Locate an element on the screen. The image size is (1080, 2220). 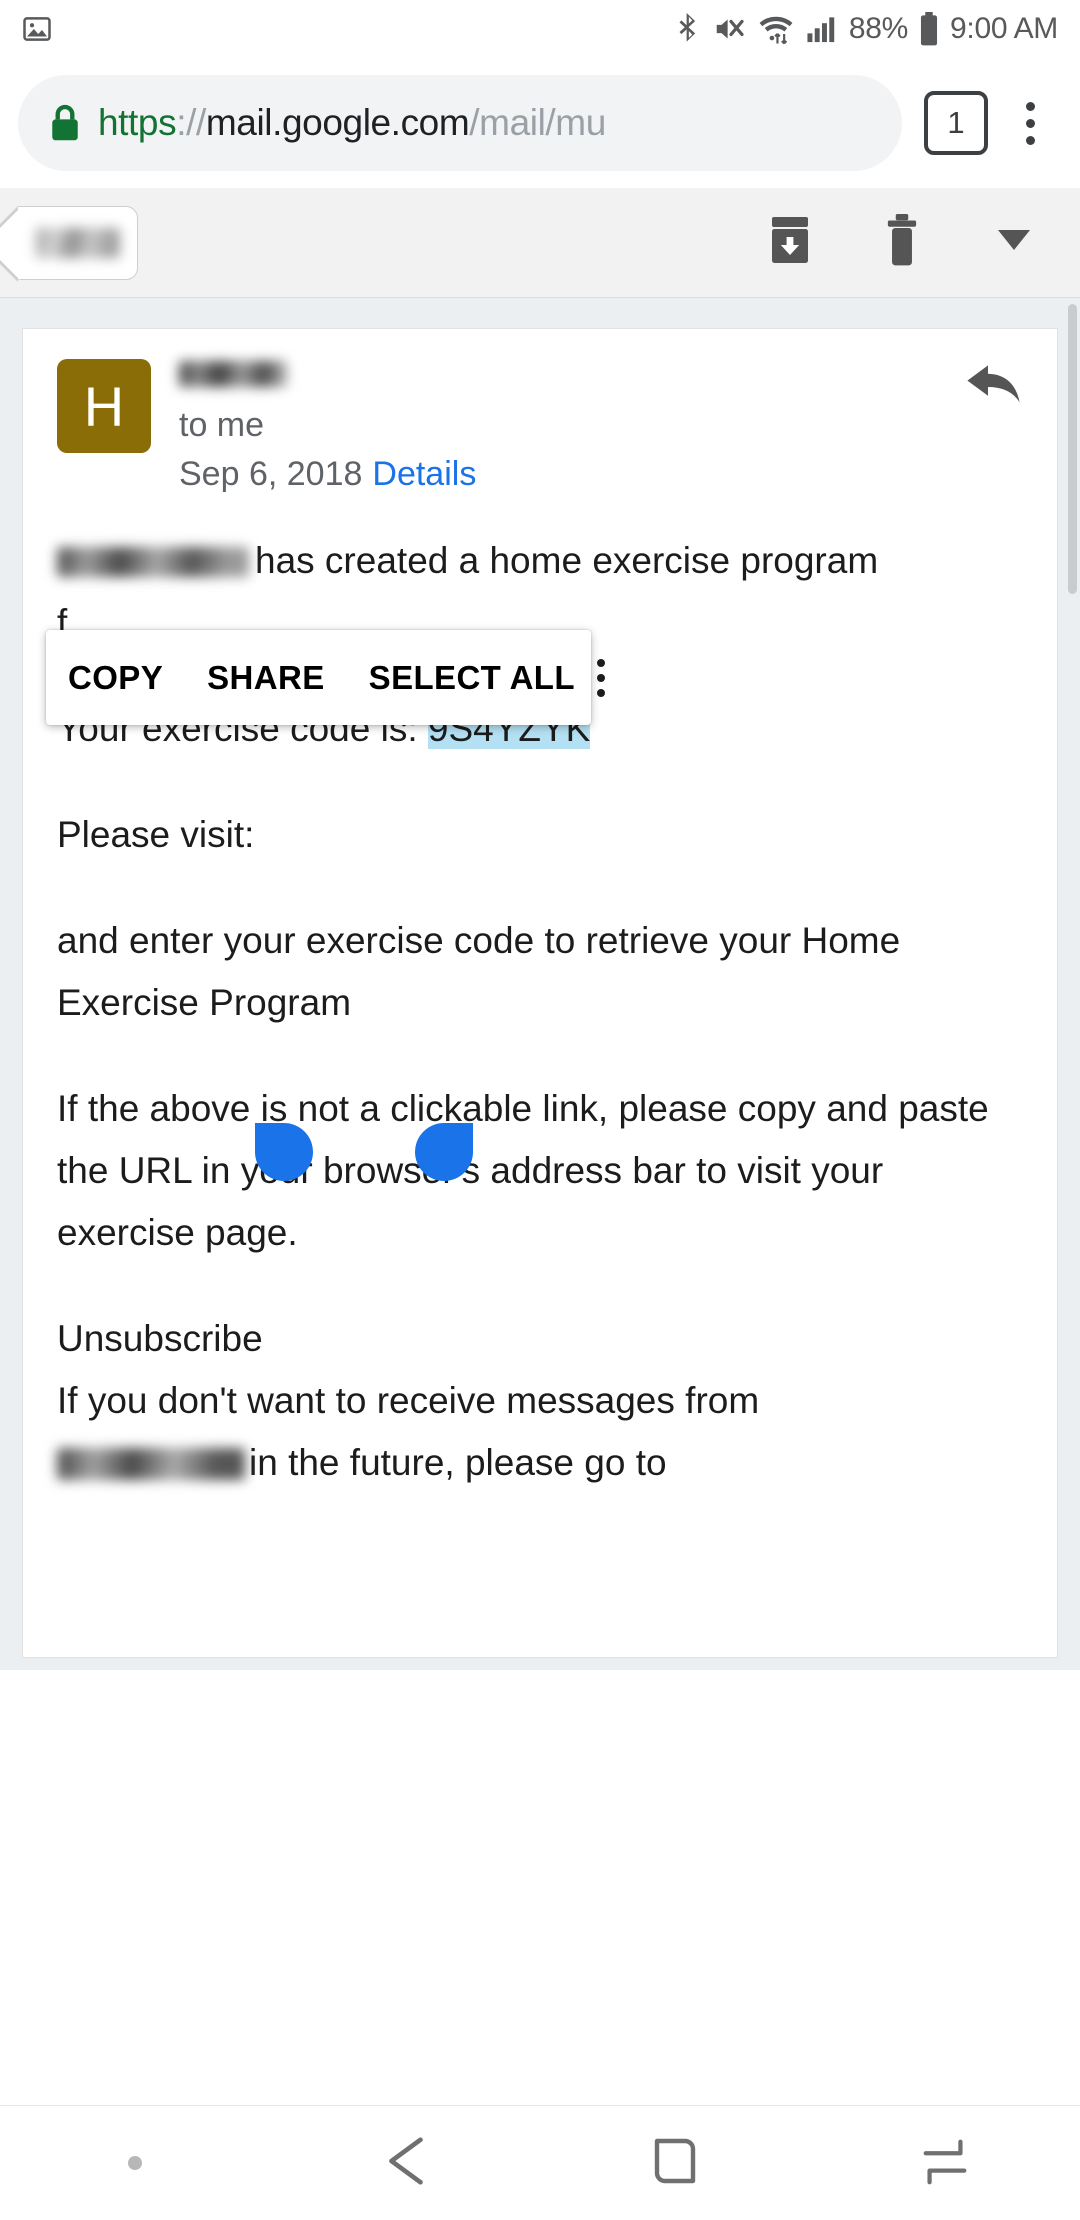
trash-icon is located at coordinates (902, 242).